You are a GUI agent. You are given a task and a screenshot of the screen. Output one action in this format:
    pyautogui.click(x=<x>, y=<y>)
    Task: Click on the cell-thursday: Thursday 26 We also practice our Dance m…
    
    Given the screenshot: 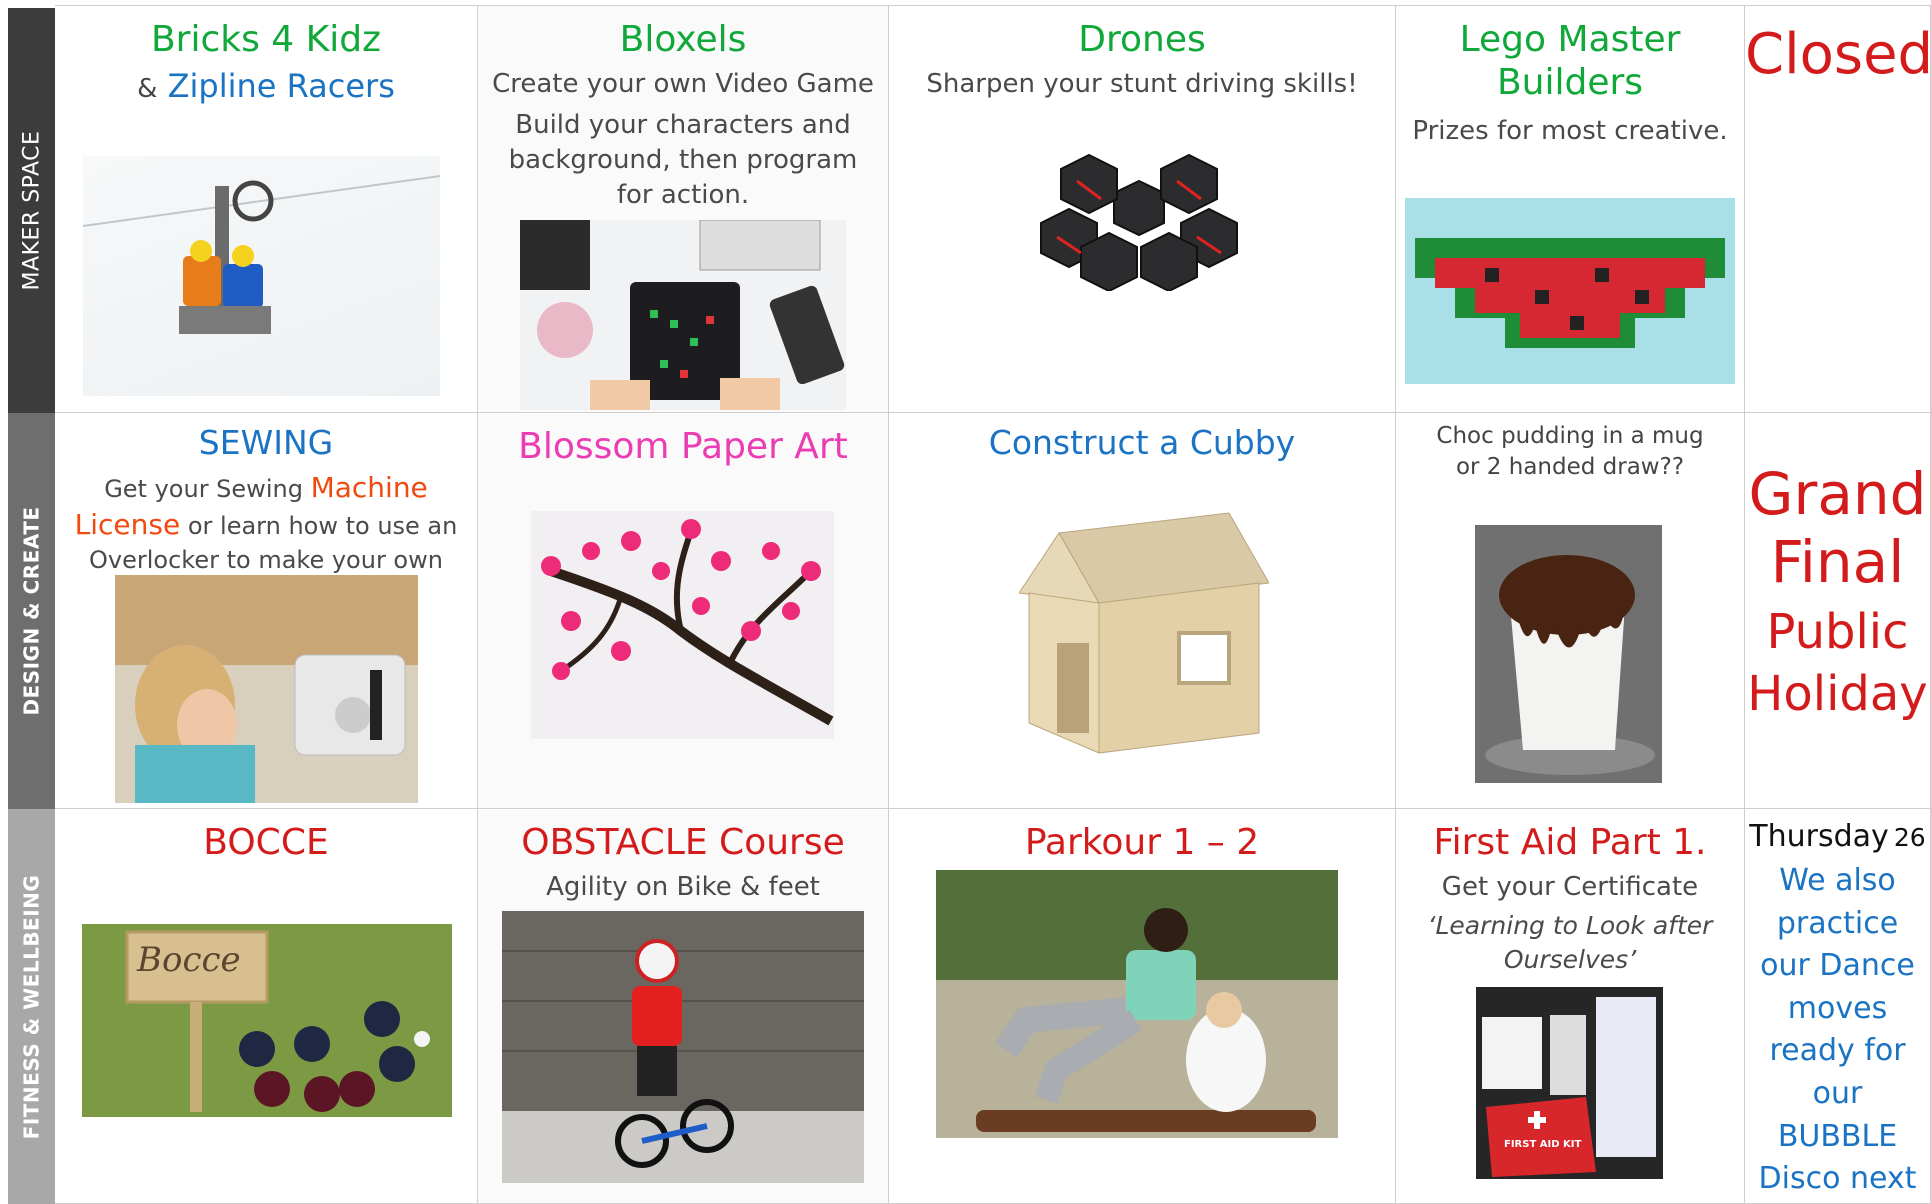 What is the action you would take?
    pyautogui.click(x=1838, y=1006)
    